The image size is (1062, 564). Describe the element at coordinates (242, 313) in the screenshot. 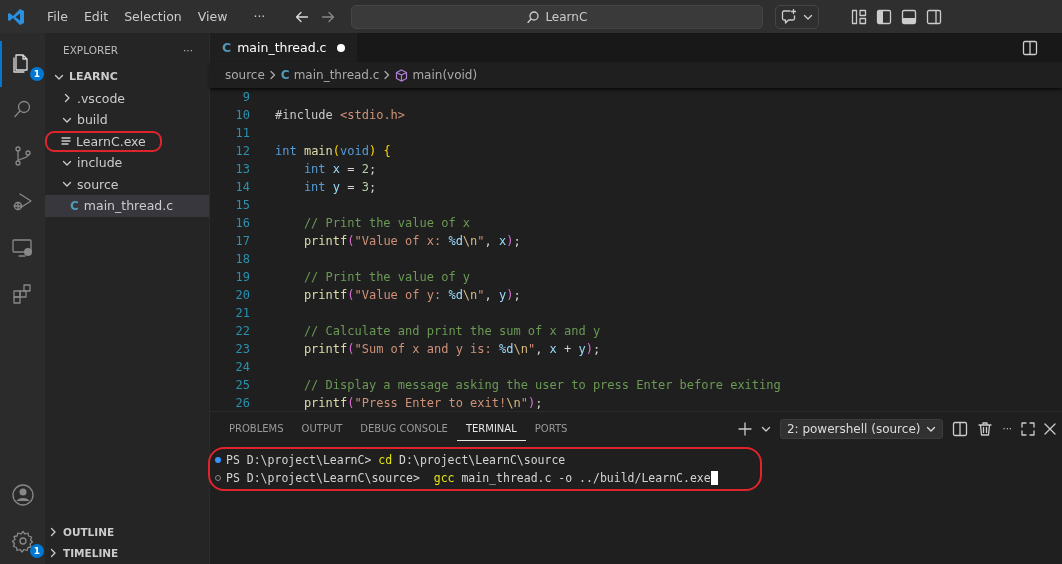

I see `line-number: 21` at that location.